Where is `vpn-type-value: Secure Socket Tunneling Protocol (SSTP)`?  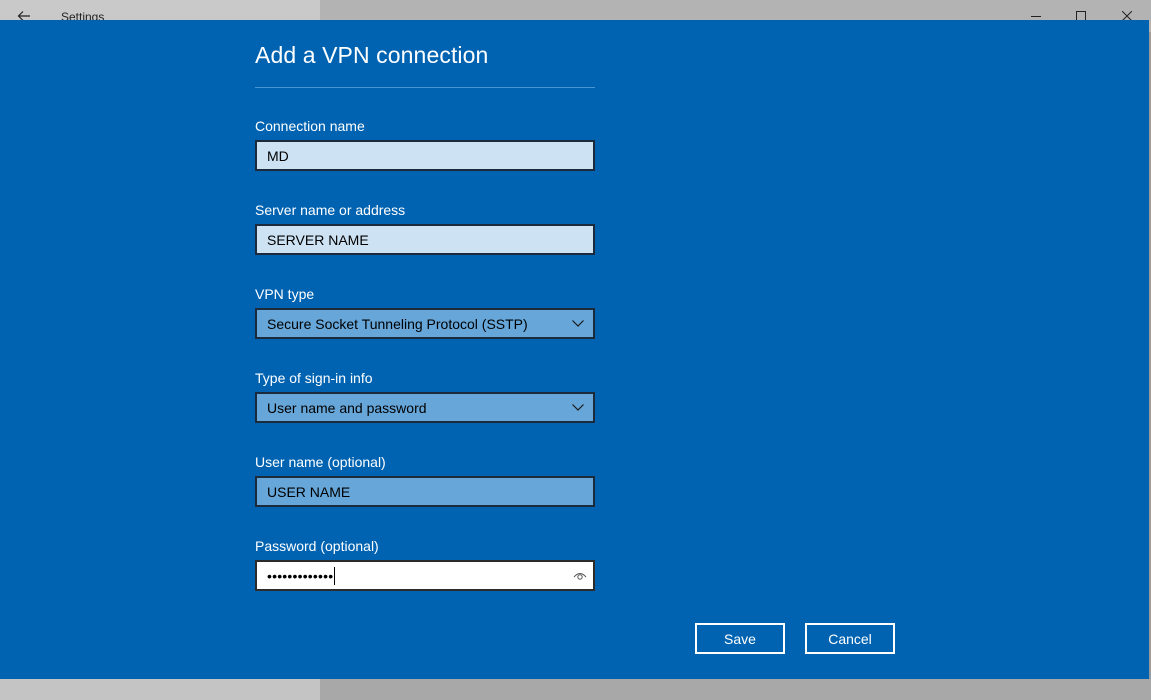 vpn-type-value: Secure Socket Tunneling Protocol (SSTP) is located at coordinates (397, 323).